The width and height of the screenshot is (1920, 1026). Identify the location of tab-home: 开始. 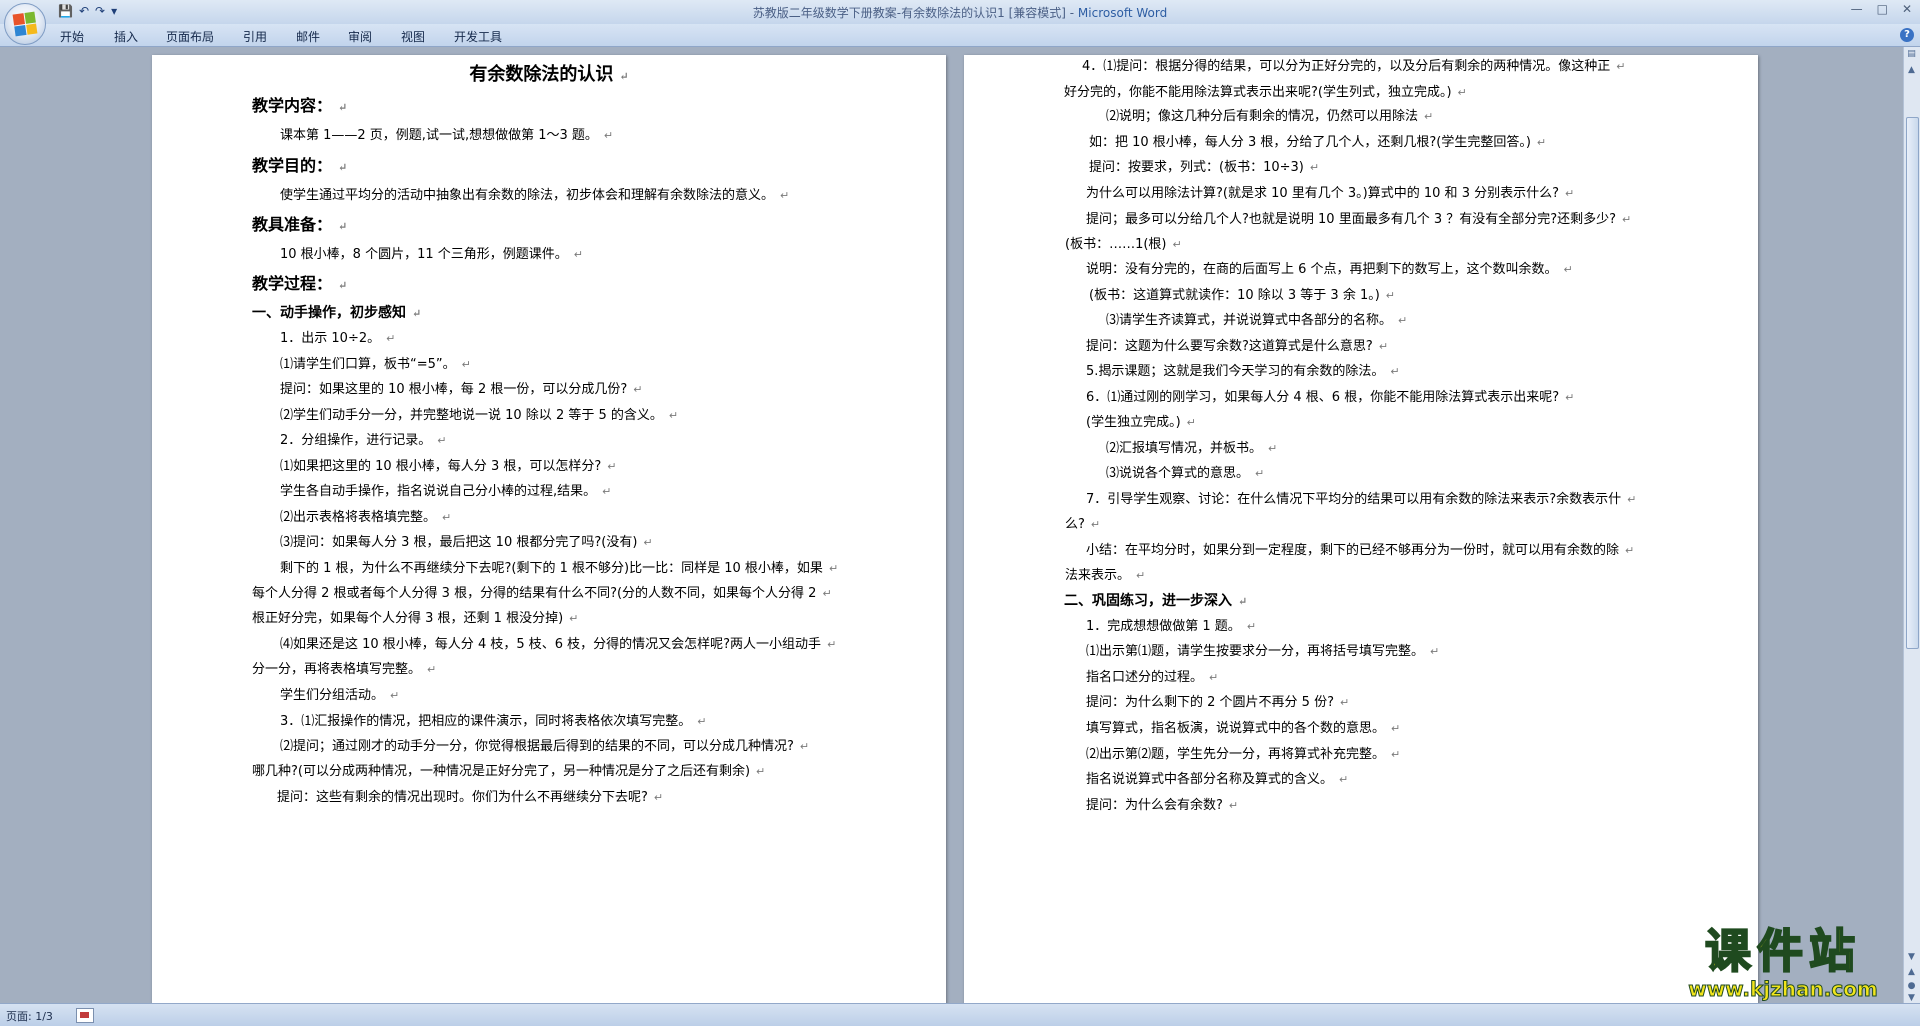
(72, 36).